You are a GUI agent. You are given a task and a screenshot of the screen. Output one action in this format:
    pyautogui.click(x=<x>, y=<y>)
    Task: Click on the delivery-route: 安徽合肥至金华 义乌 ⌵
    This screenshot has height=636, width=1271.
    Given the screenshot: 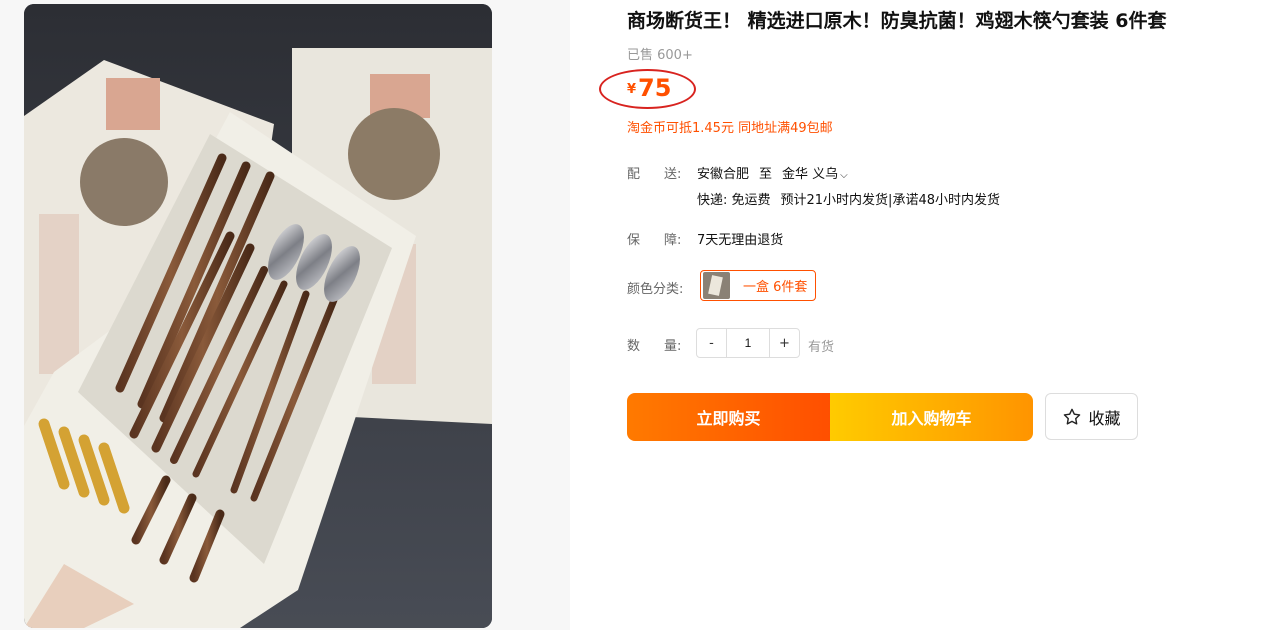 What is the action you would take?
    pyautogui.click(x=772, y=172)
    